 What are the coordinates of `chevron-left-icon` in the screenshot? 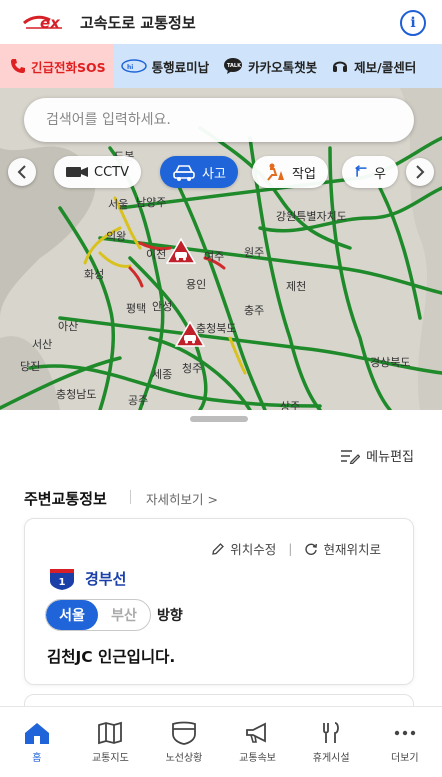 It's located at (21, 172).